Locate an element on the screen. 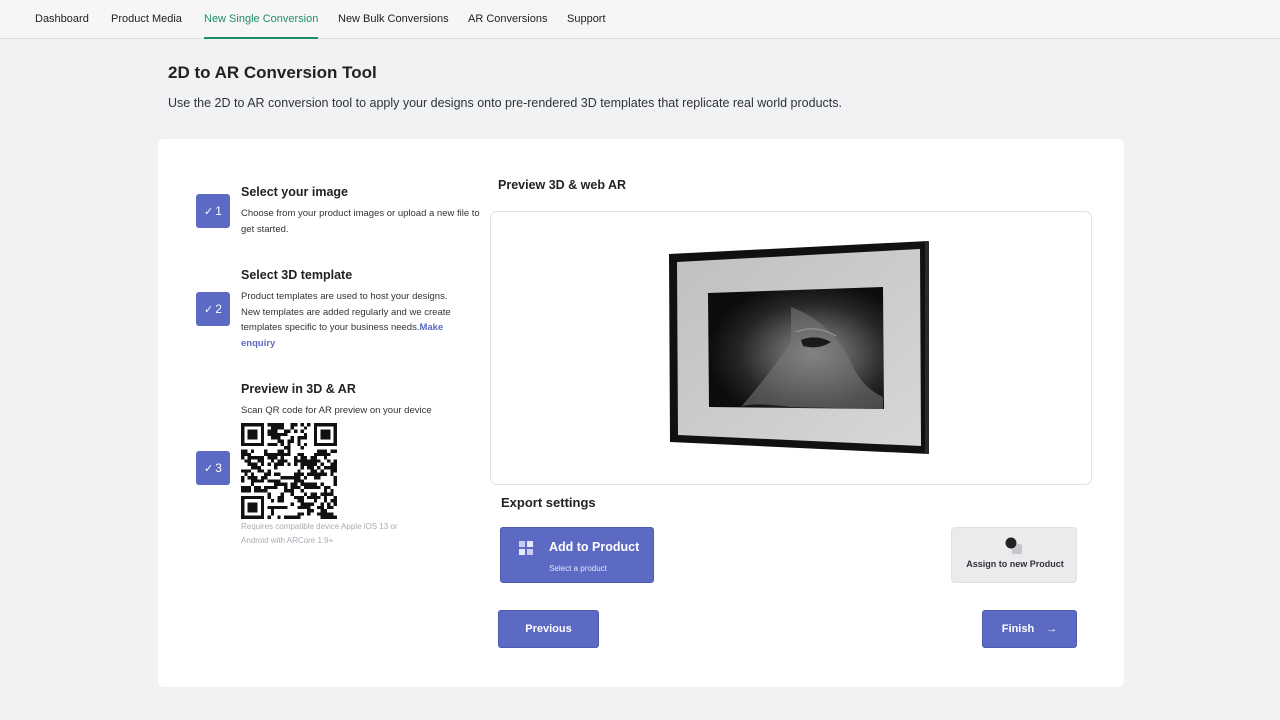 This screenshot has width=1280, height=720. previous-button: Previous is located at coordinates (548, 629).